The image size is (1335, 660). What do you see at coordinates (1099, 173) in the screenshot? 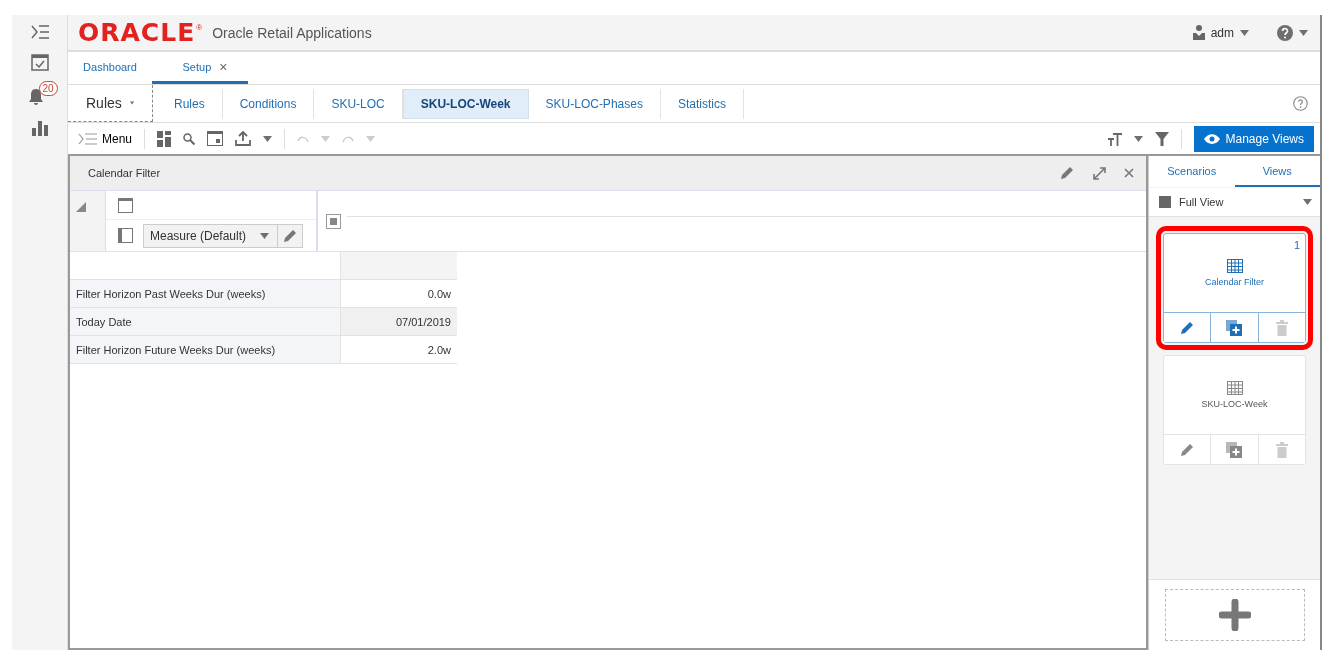
I see `expand-icon` at bounding box center [1099, 173].